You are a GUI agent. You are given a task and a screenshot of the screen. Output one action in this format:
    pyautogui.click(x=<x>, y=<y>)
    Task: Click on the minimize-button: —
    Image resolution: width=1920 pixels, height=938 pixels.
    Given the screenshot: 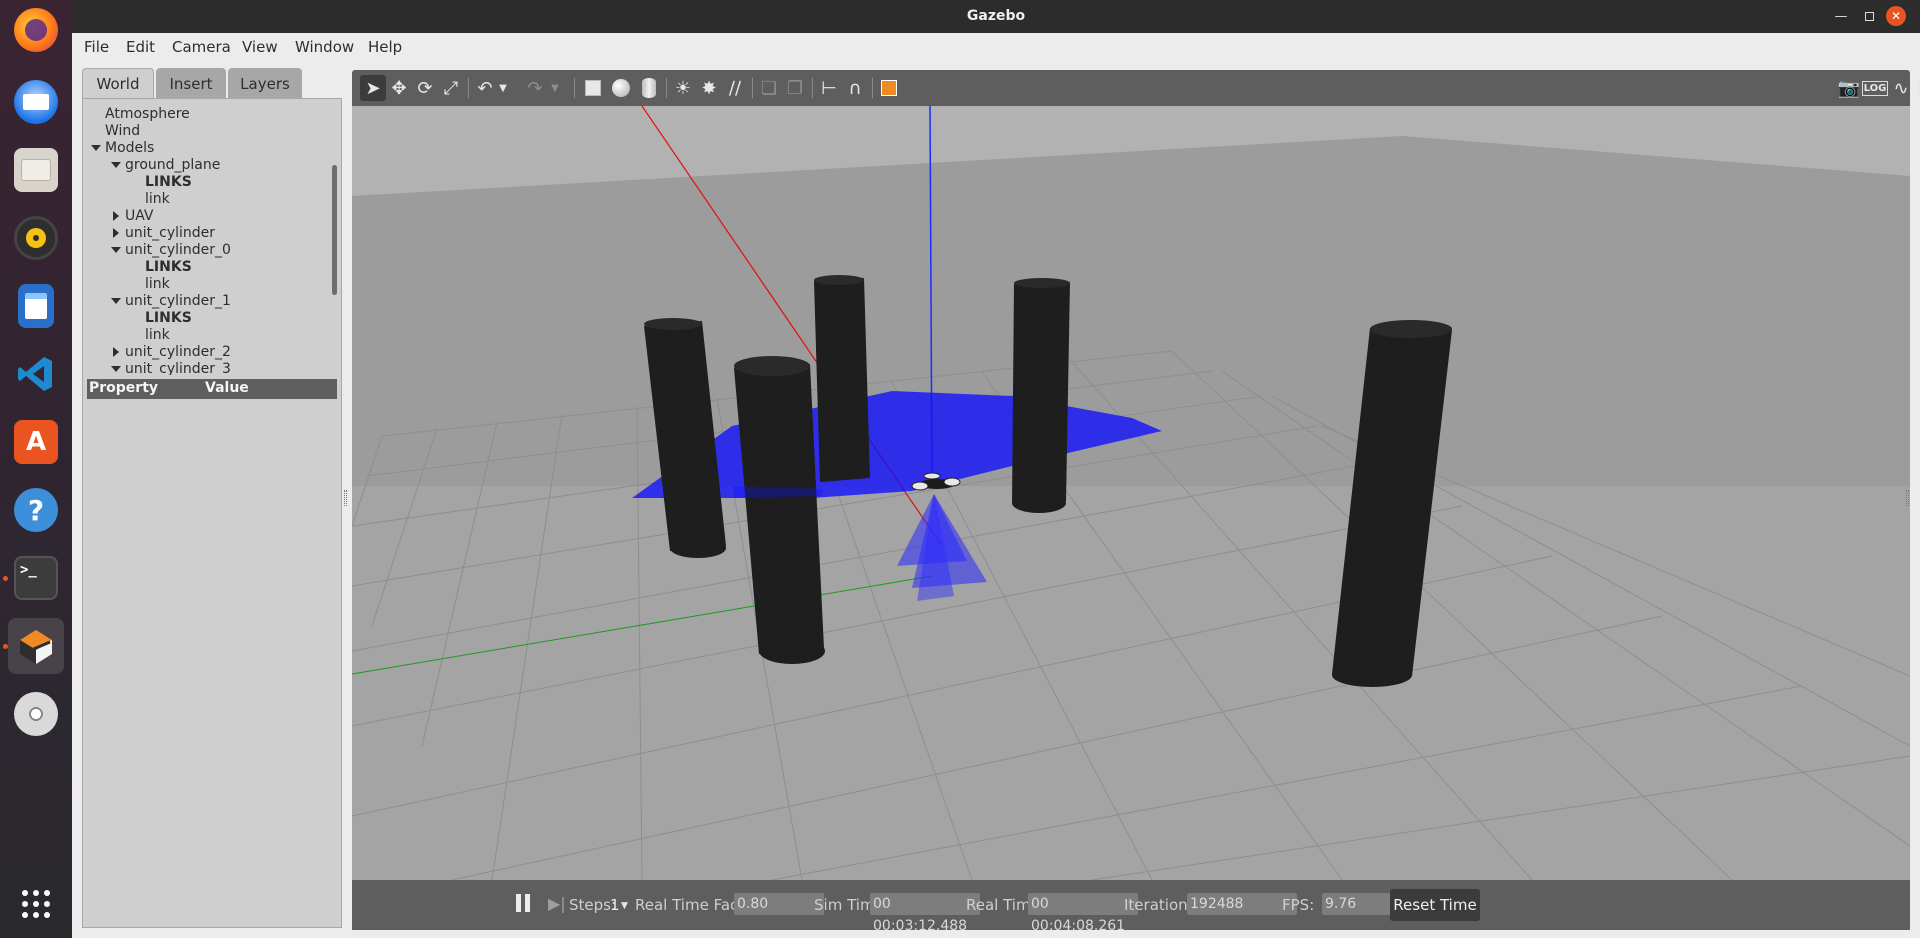 What is the action you would take?
    pyautogui.click(x=1841, y=16)
    